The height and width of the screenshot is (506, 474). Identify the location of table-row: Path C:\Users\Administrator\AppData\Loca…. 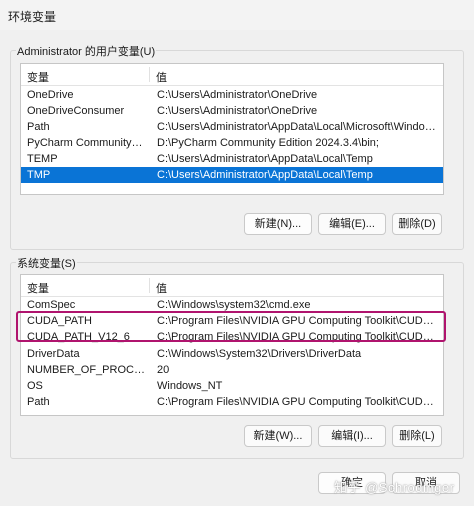
(232, 127).